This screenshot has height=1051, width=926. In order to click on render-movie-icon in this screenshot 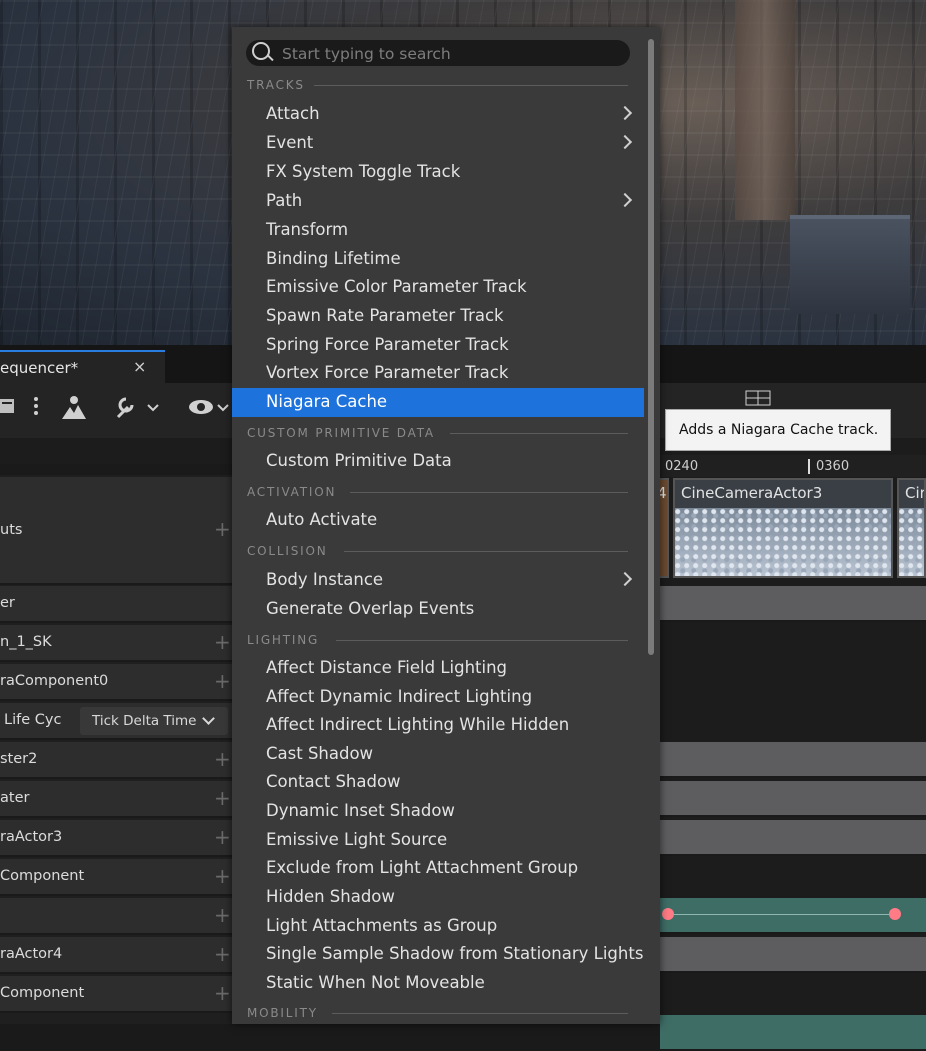, I will do `click(8, 408)`.